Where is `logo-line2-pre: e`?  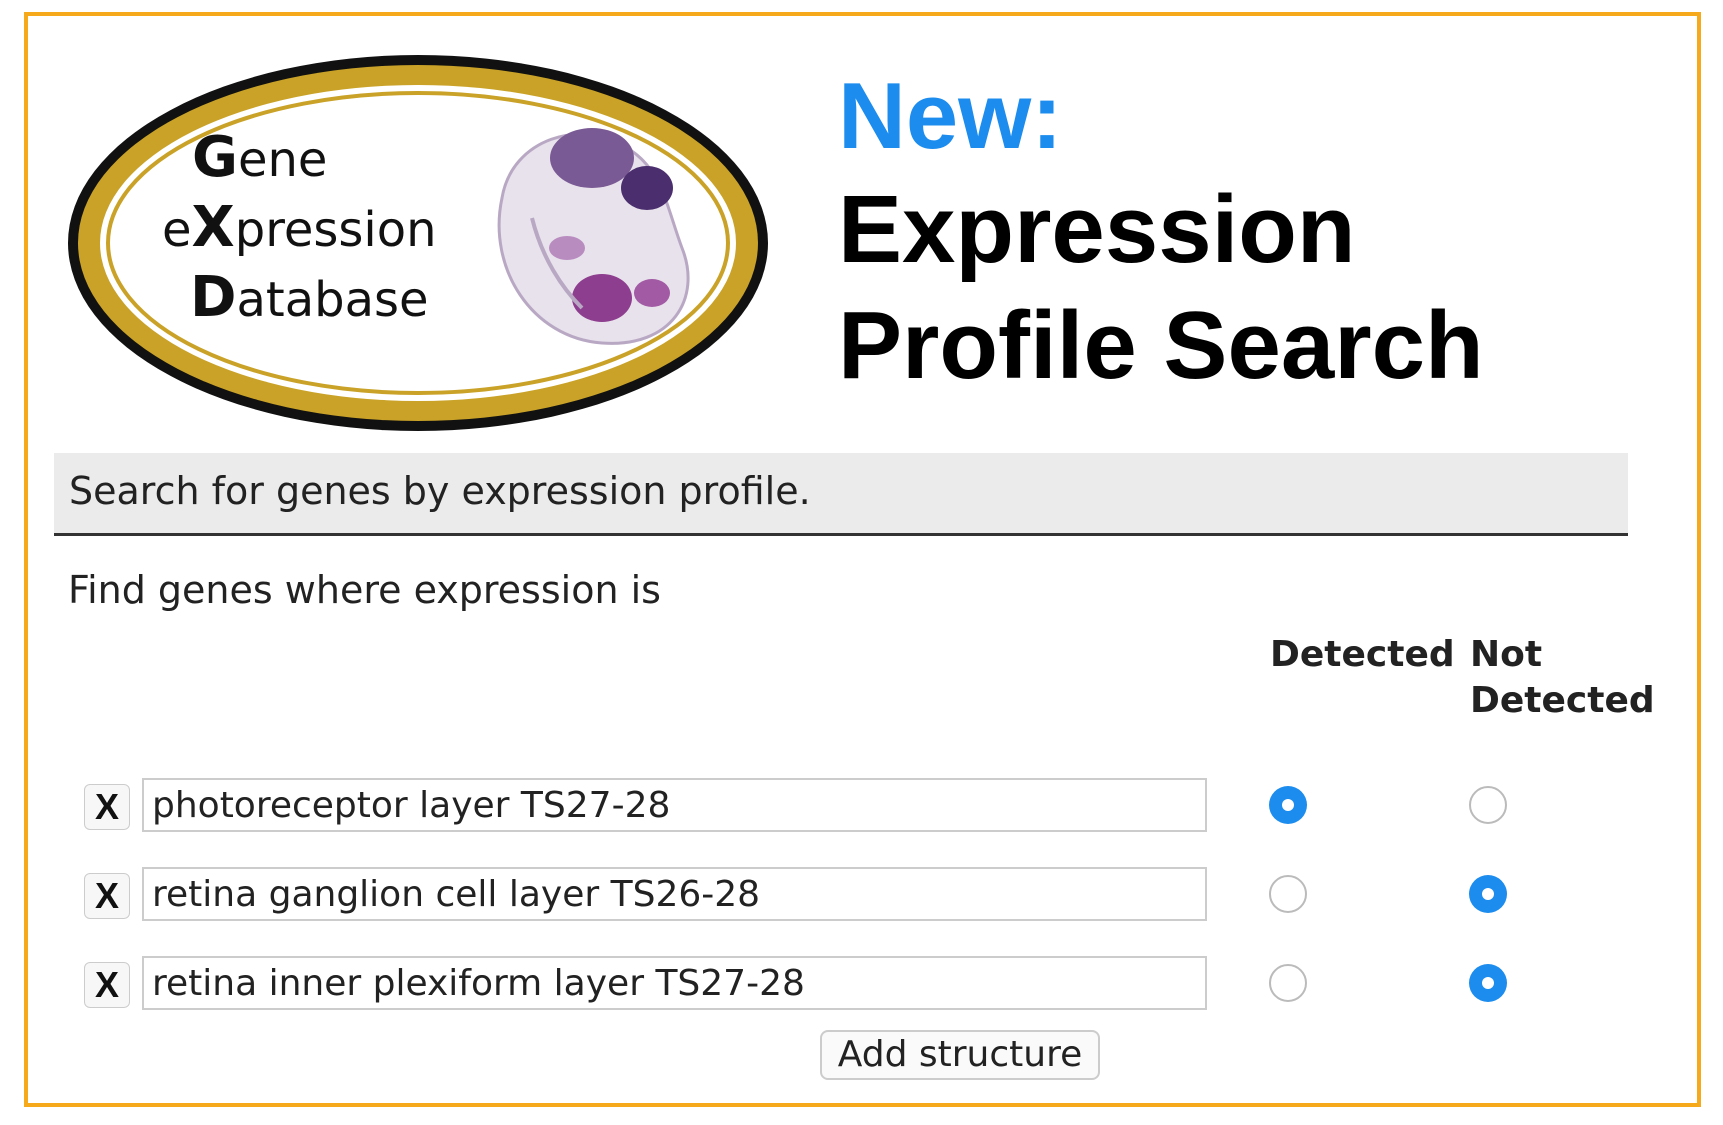
logo-line2-pre: e is located at coordinates (177, 230).